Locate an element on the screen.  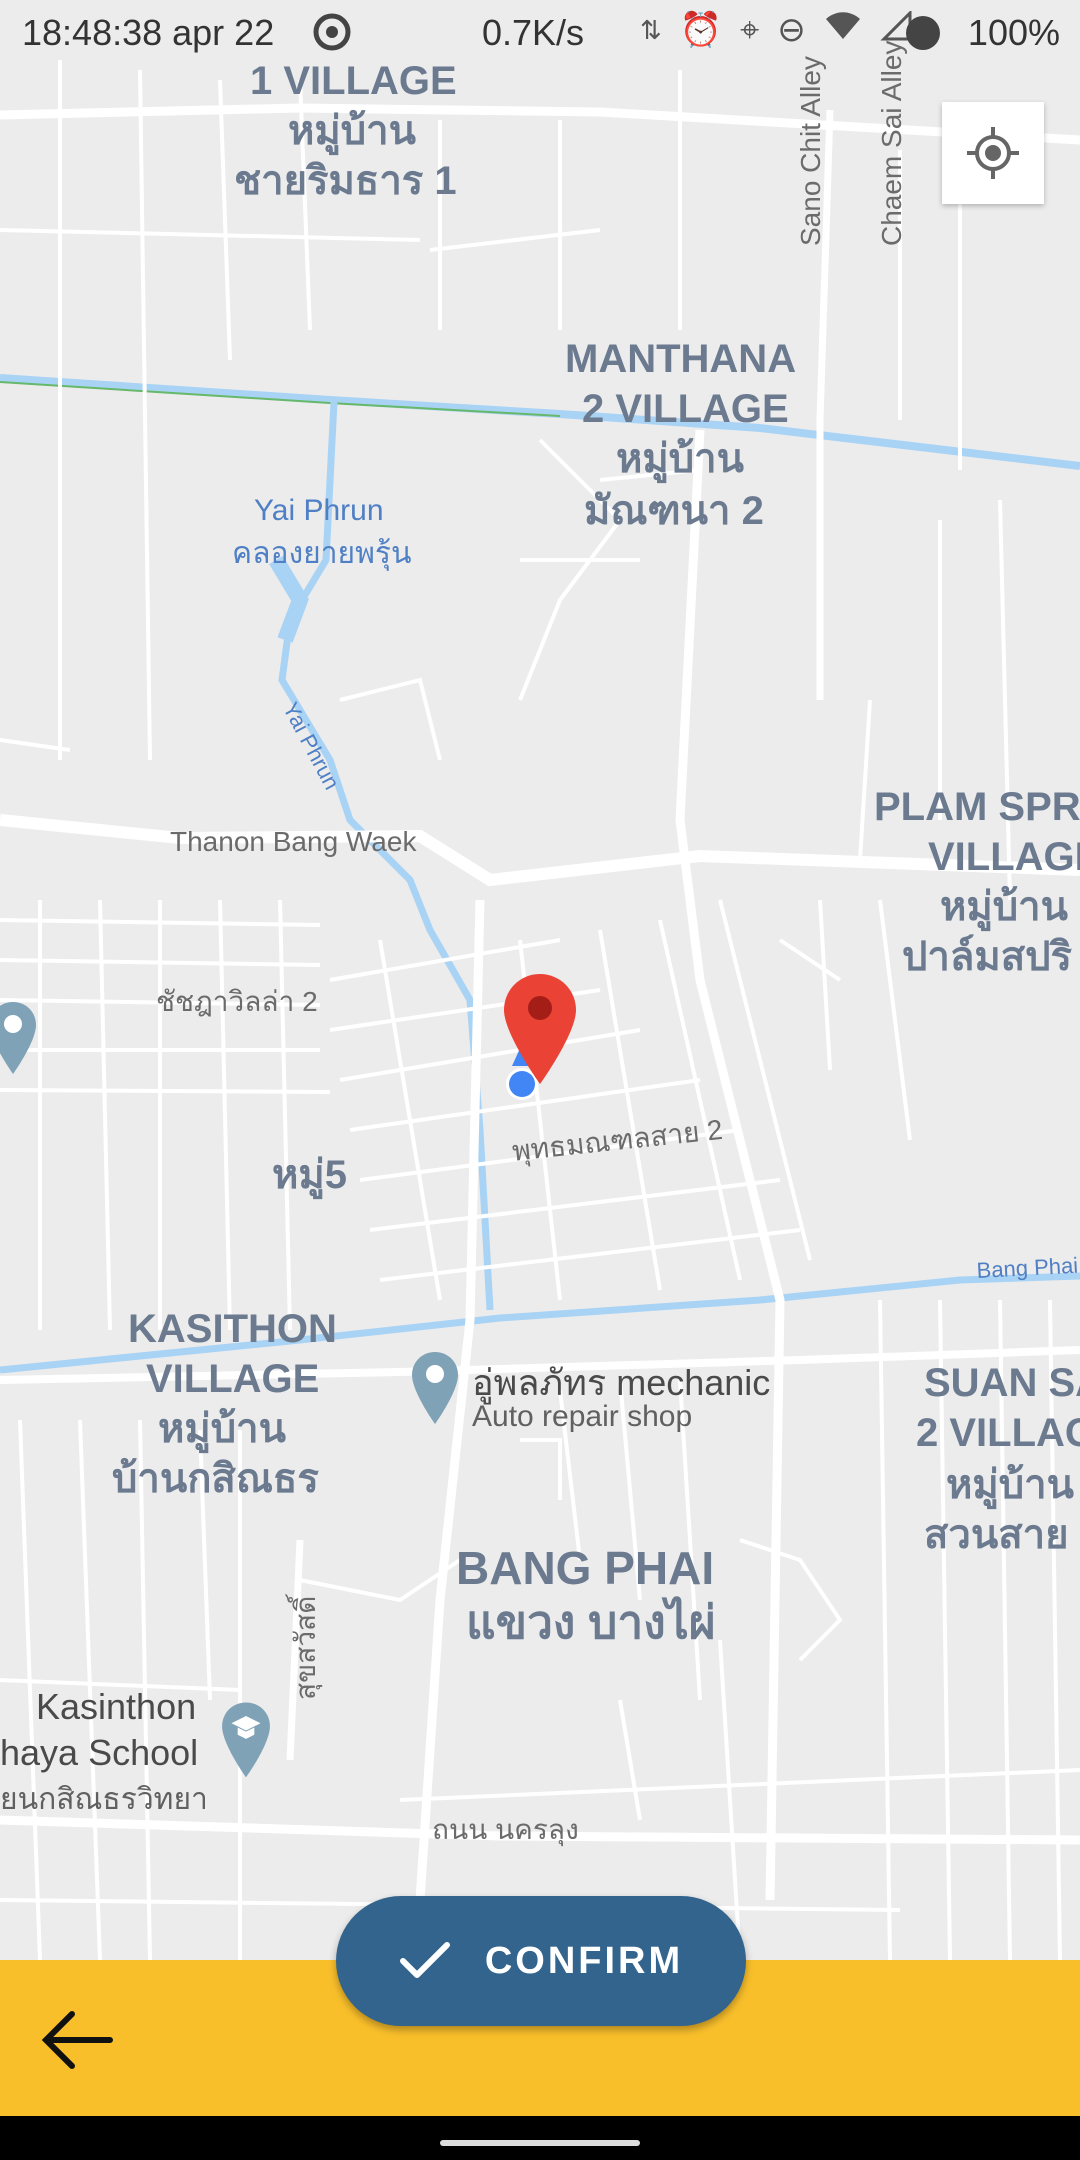
data-arrows-icon: ⇅ is located at coordinates (651, 29).